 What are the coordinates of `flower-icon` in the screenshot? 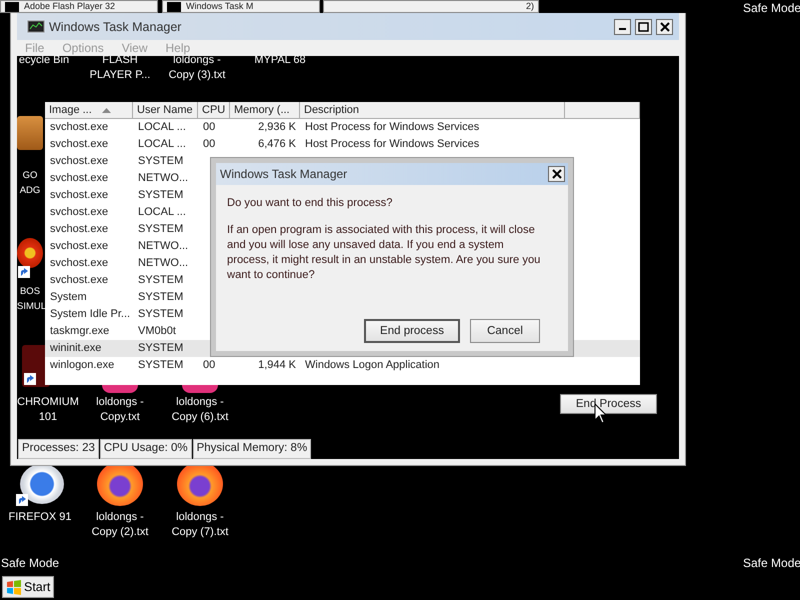 It's located at (30, 253).